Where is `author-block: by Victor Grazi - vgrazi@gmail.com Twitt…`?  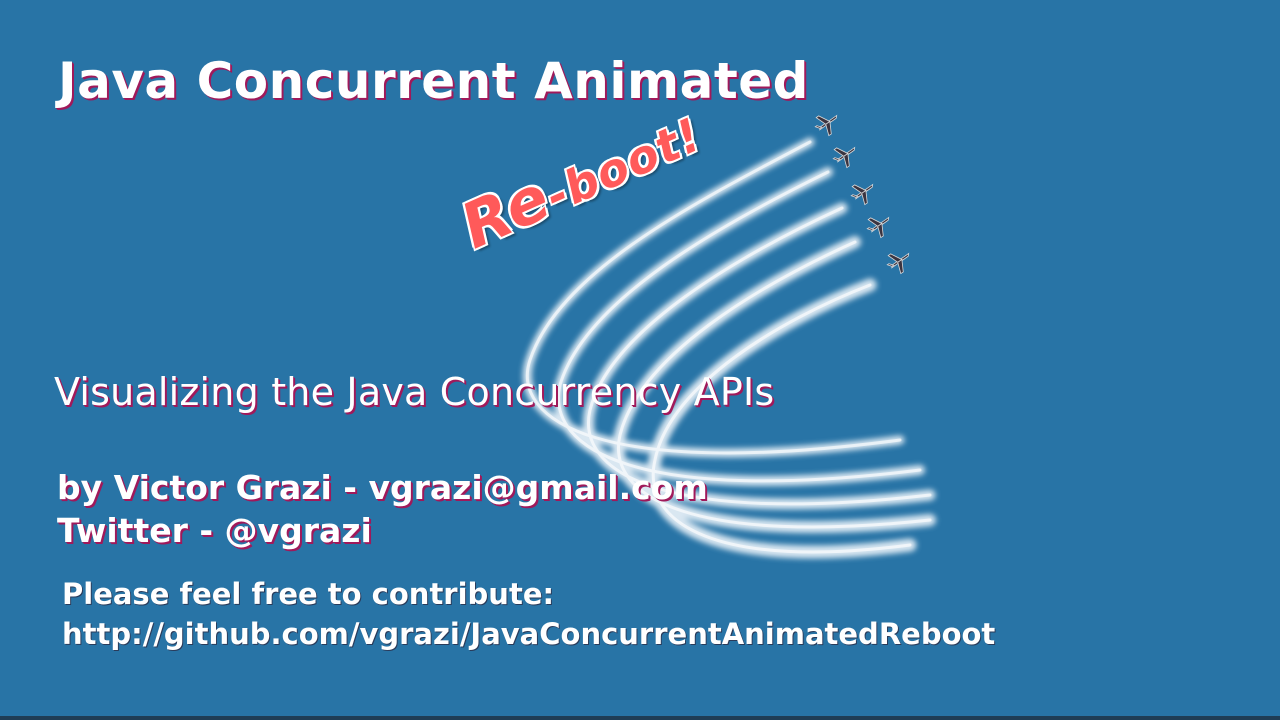 author-block: by Victor Grazi - vgrazi@gmail.com Twitt… is located at coordinates (382, 509).